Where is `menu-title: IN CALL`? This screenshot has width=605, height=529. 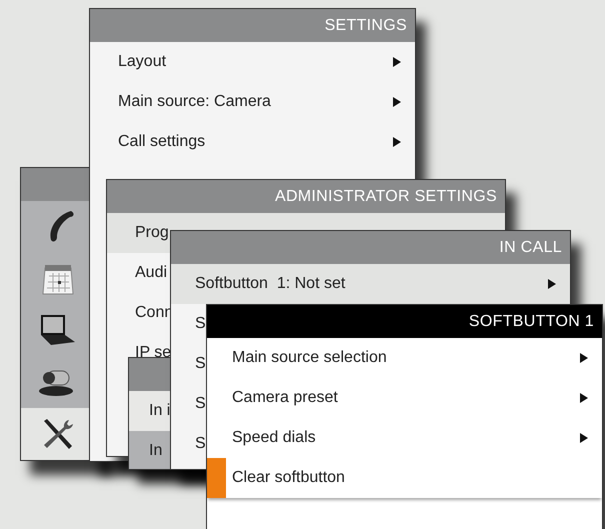 menu-title: IN CALL is located at coordinates (370, 247).